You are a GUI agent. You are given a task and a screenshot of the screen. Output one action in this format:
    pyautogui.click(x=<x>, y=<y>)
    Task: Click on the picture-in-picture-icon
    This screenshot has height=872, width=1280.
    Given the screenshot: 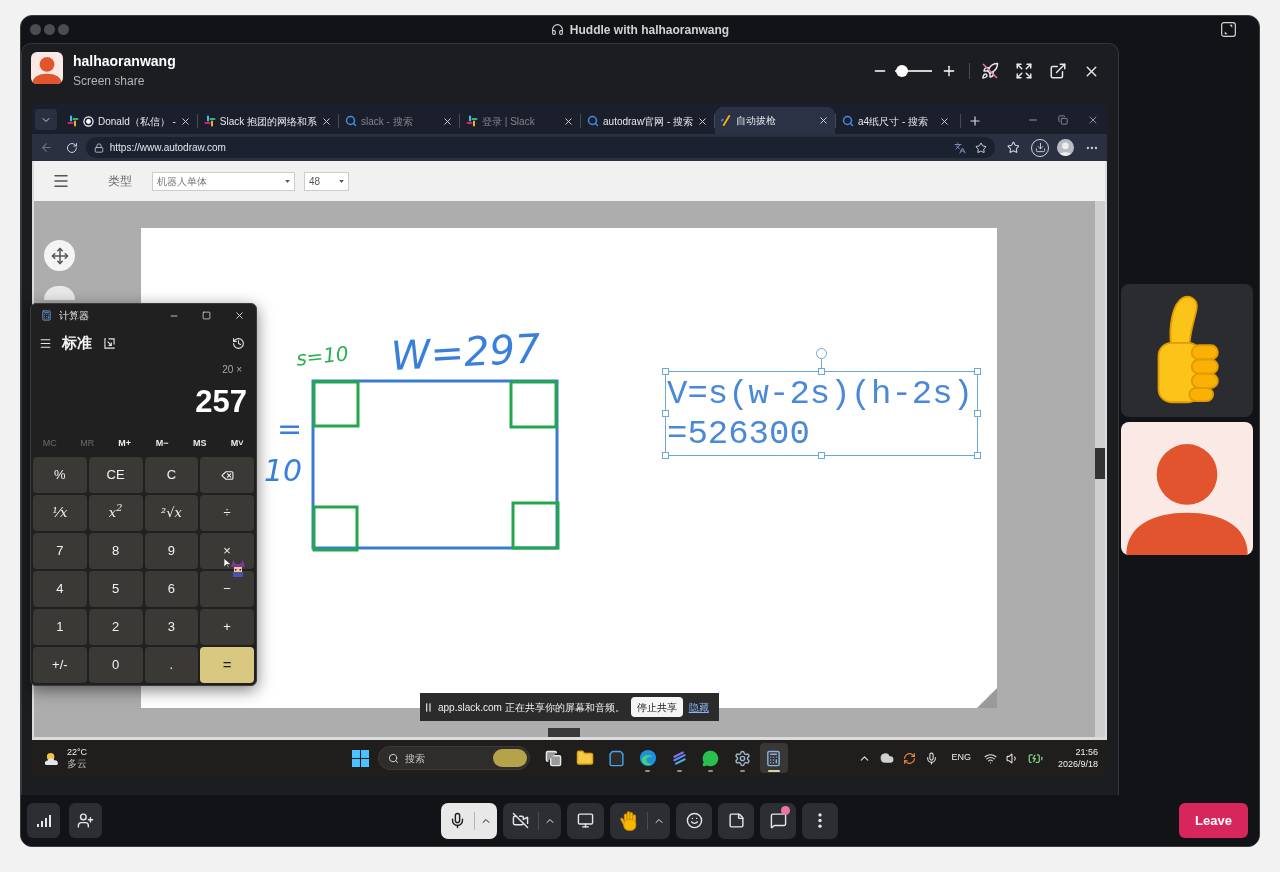 What is the action you would take?
    pyautogui.click(x=1228, y=29)
    